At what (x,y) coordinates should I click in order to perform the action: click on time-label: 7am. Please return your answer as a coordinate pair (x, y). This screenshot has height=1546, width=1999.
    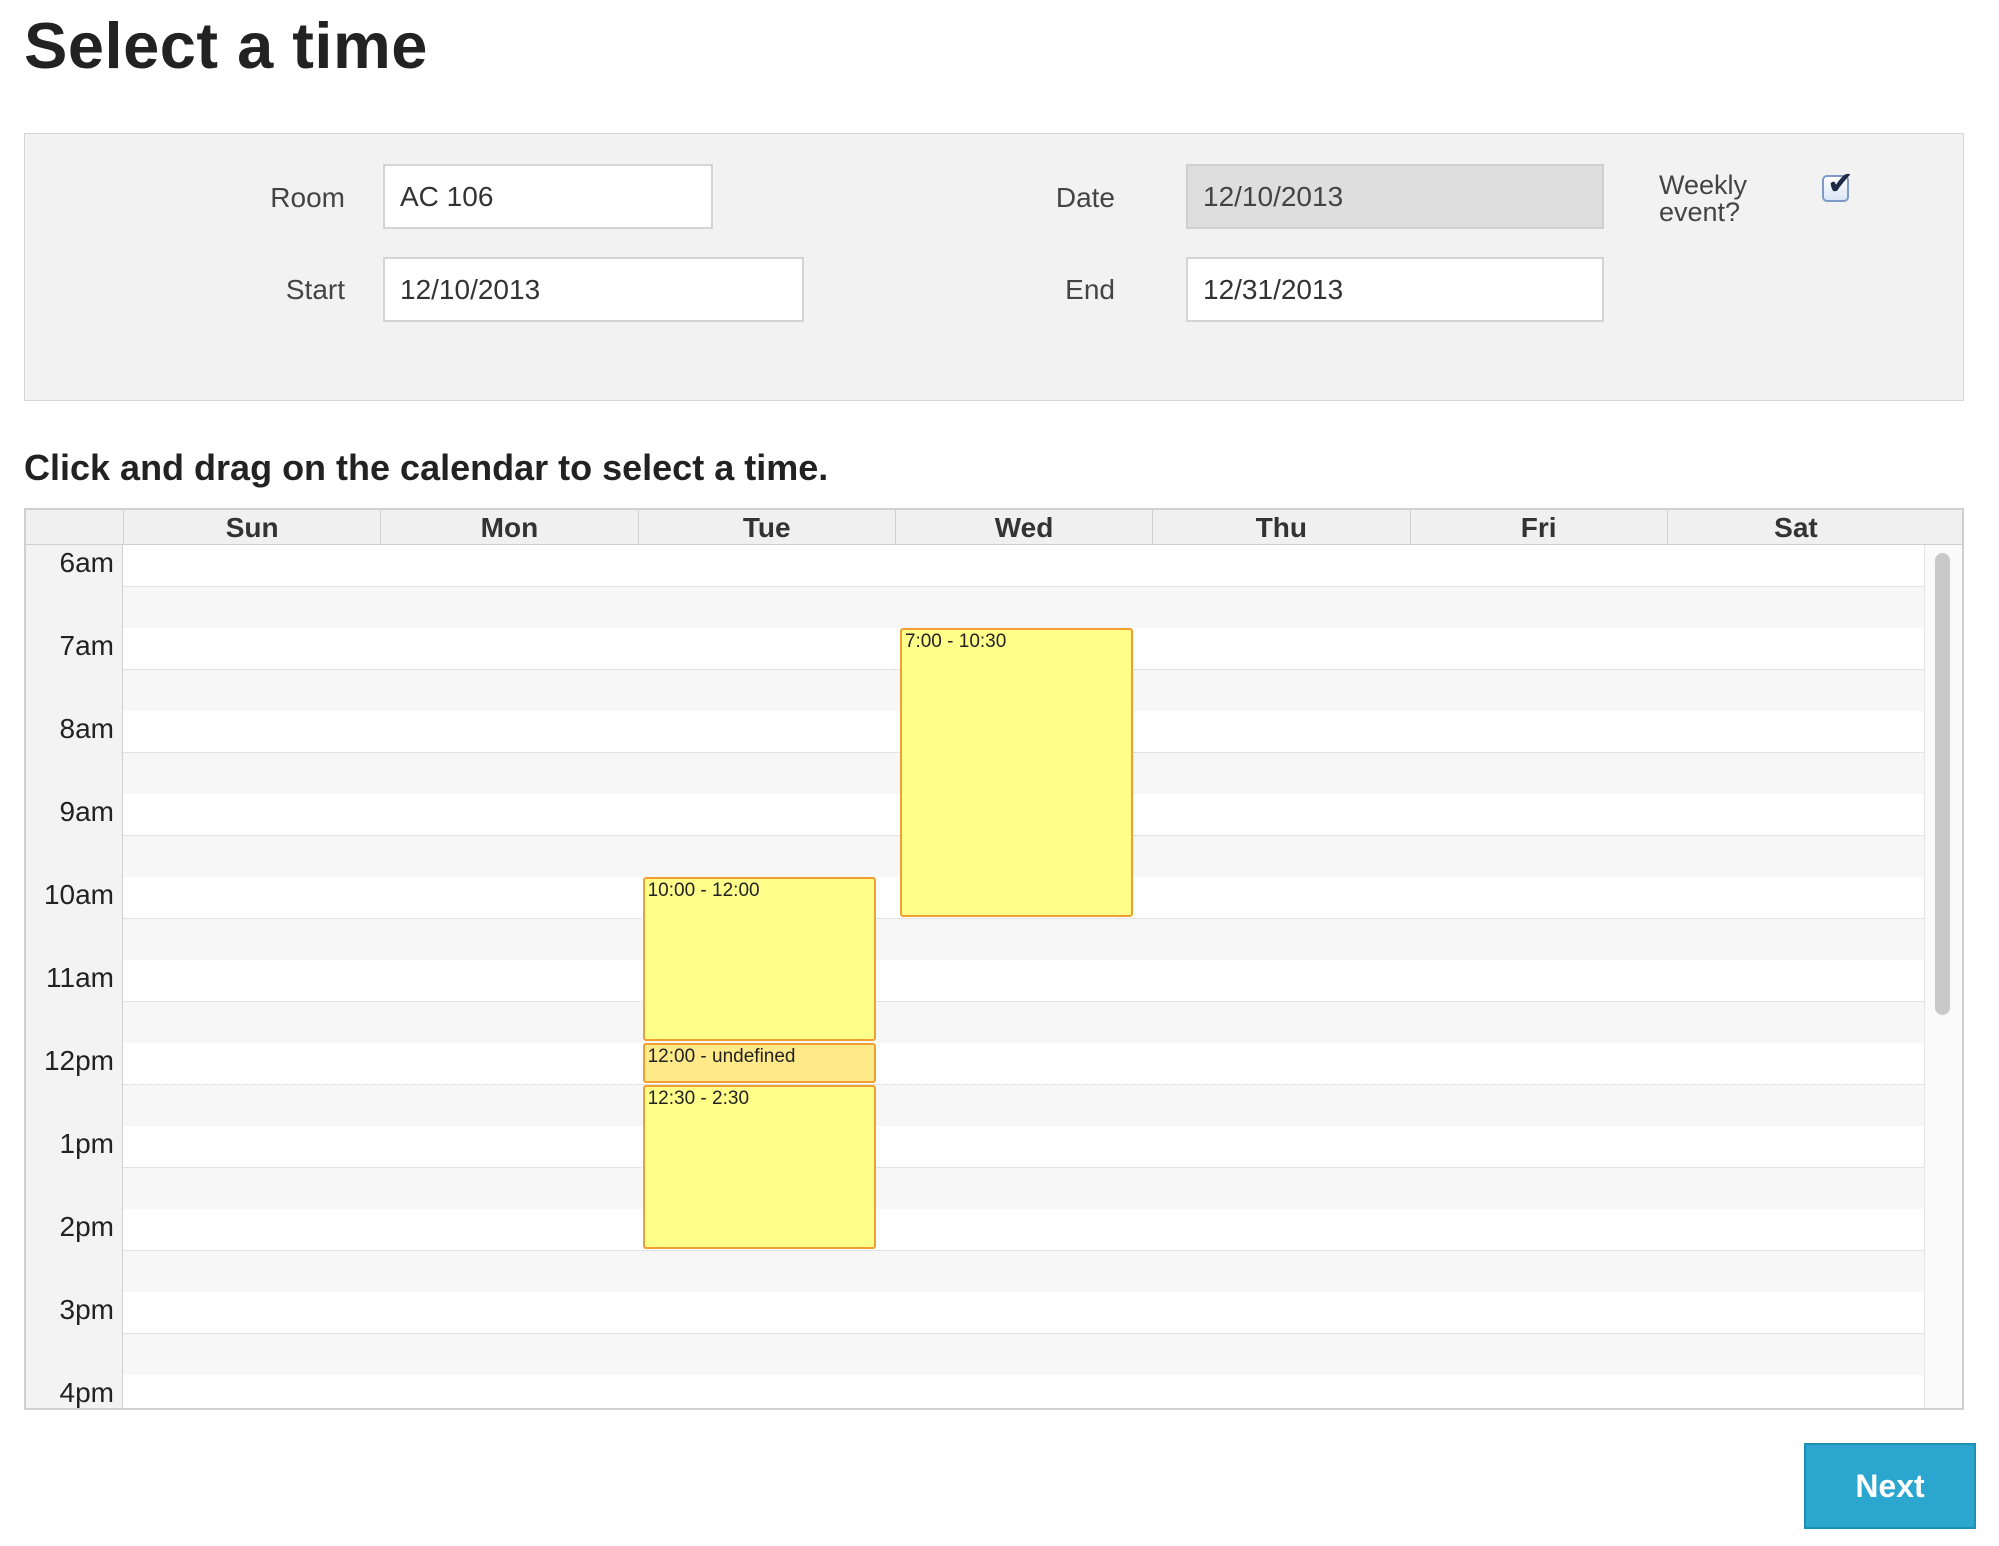
    Looking at the image, I should click on (86, 645).